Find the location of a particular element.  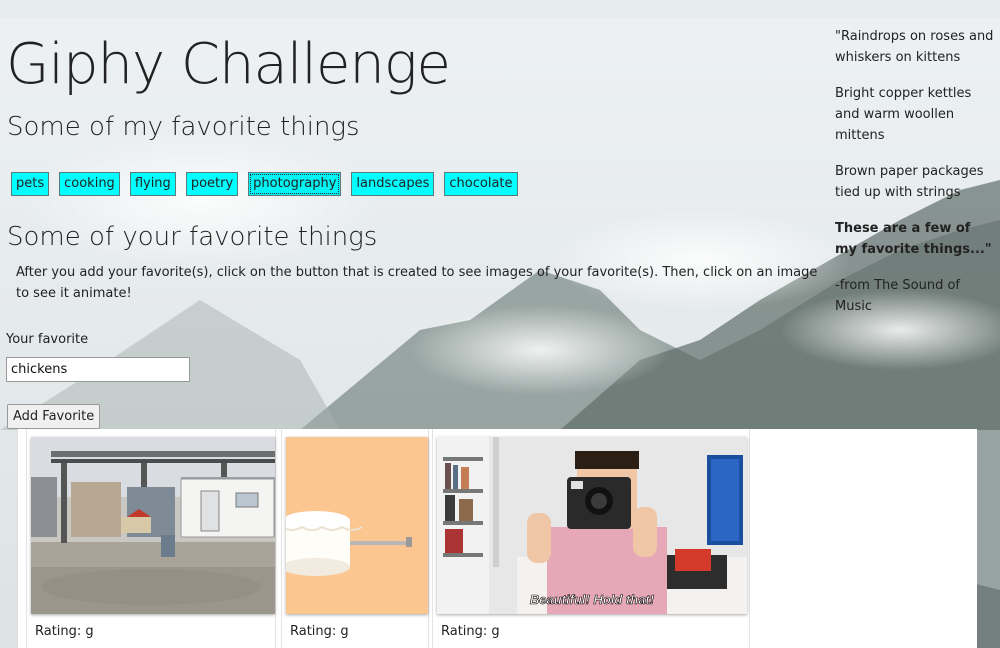

your-favorites-title: Some of your favorite things is located at coordinates (192, 237).